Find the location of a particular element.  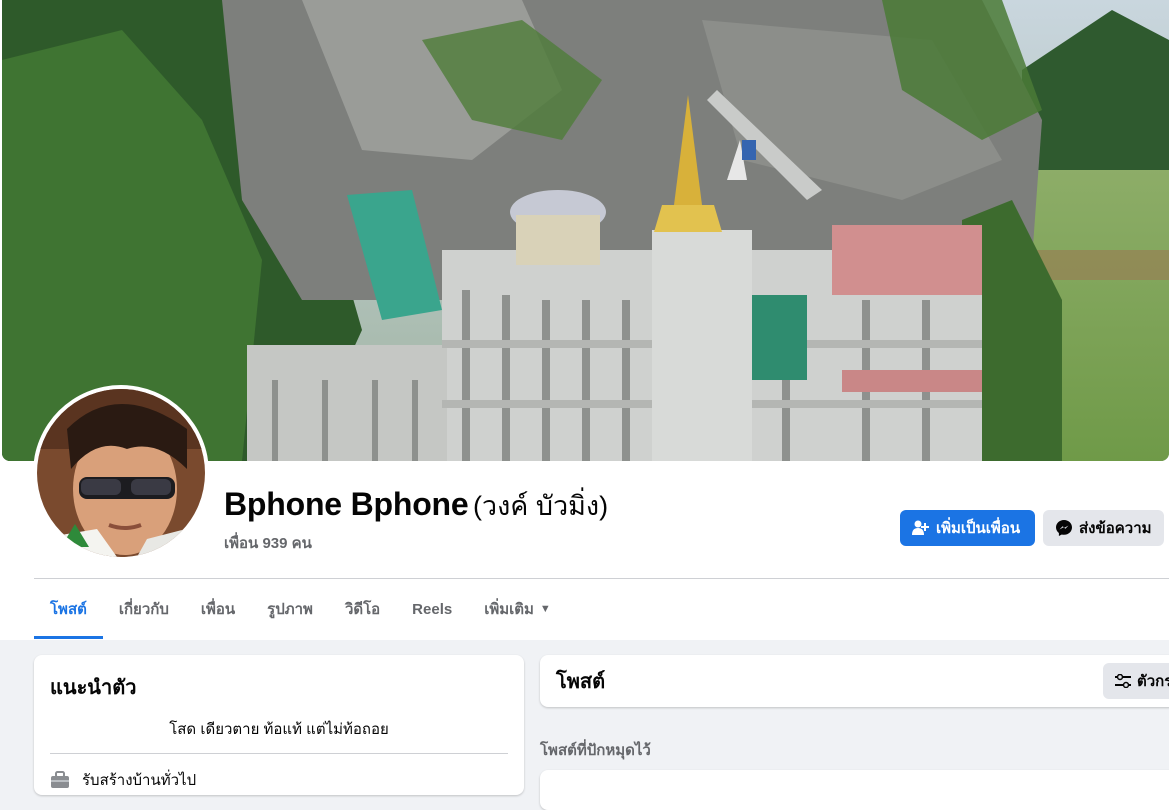

tab-about: เกี่ยวกับ is located at coordinates (144, 609).